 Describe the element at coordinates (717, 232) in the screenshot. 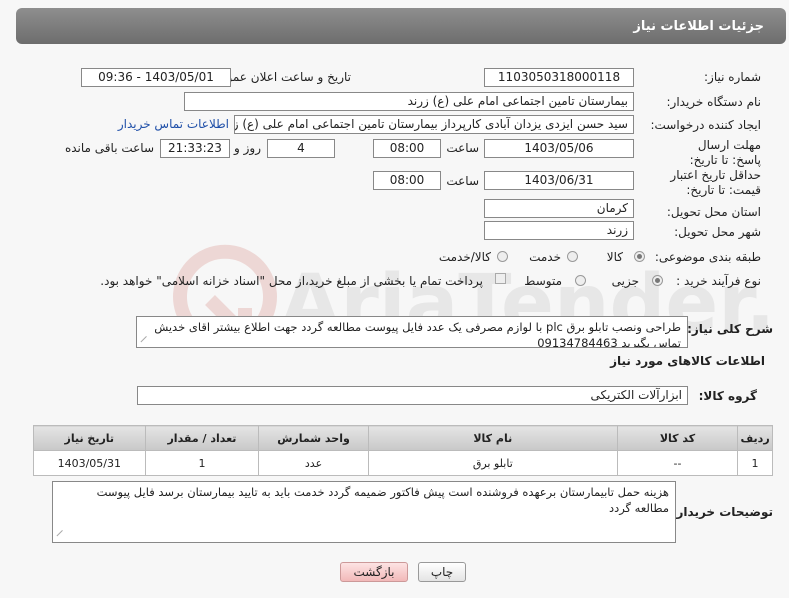

I see `city-label: شهر محل تحویل:` at that location.